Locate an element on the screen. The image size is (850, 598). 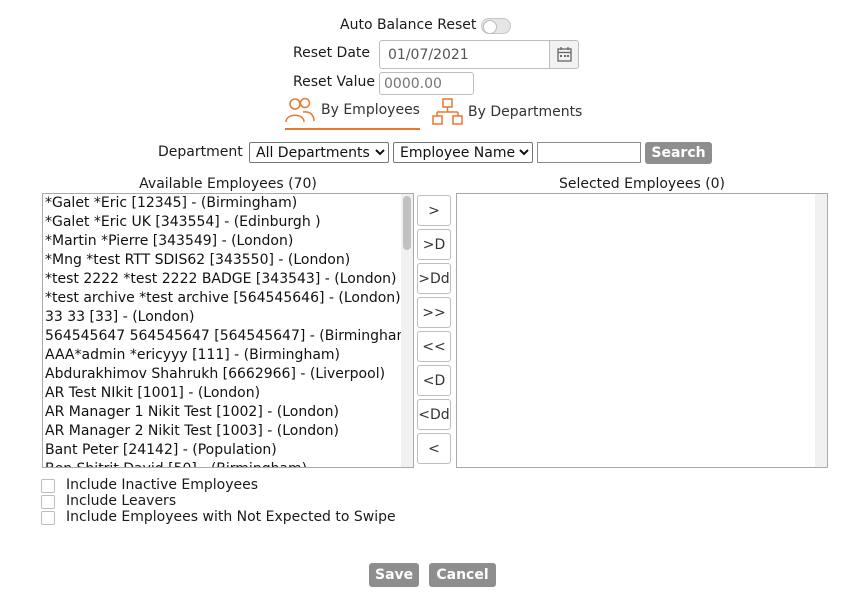
list-item: Ben Shitrit David [50] - (Birmingham) is located at coordinates (228, 463).